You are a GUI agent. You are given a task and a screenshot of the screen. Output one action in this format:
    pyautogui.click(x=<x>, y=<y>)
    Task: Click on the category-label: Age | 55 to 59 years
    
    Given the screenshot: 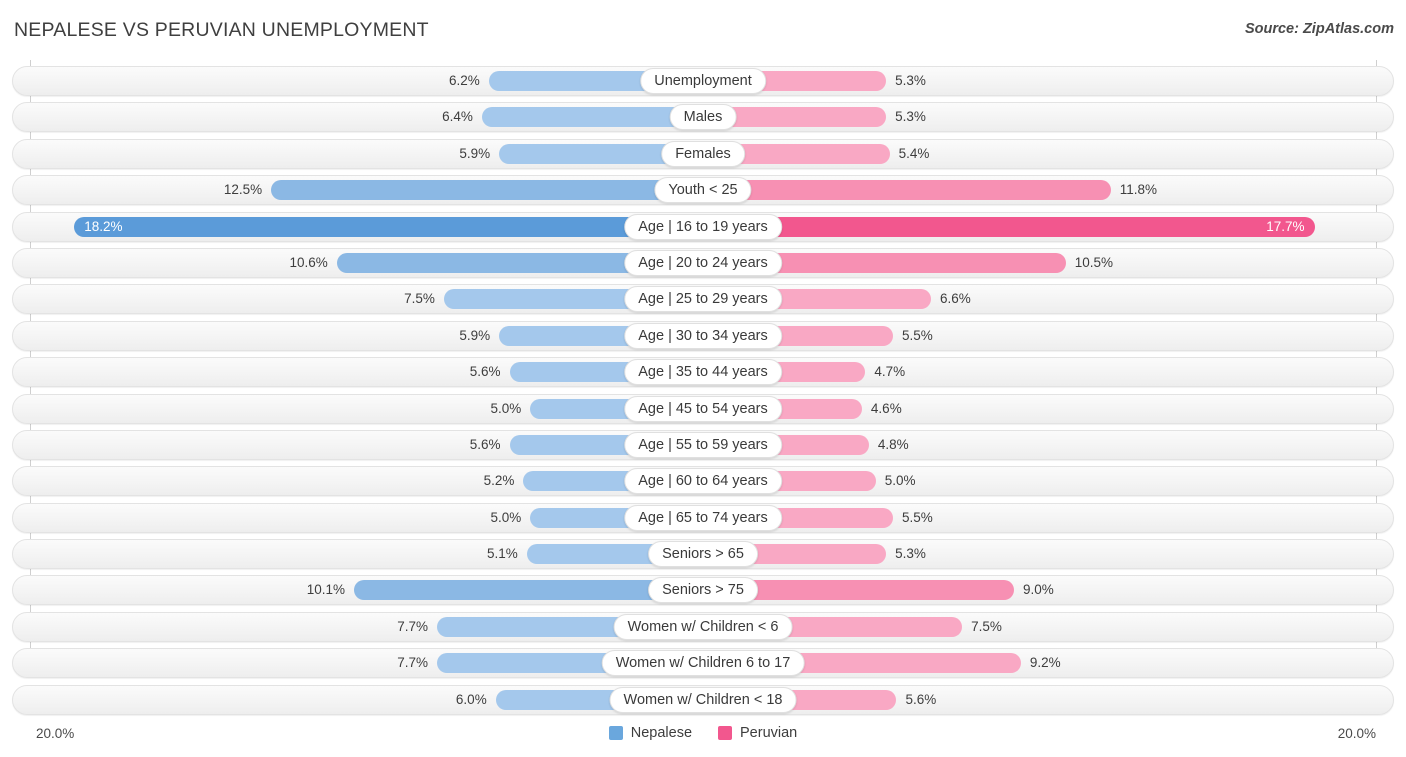 What is the action you would take?
    pyautogui.click(x=703, y=444)
    